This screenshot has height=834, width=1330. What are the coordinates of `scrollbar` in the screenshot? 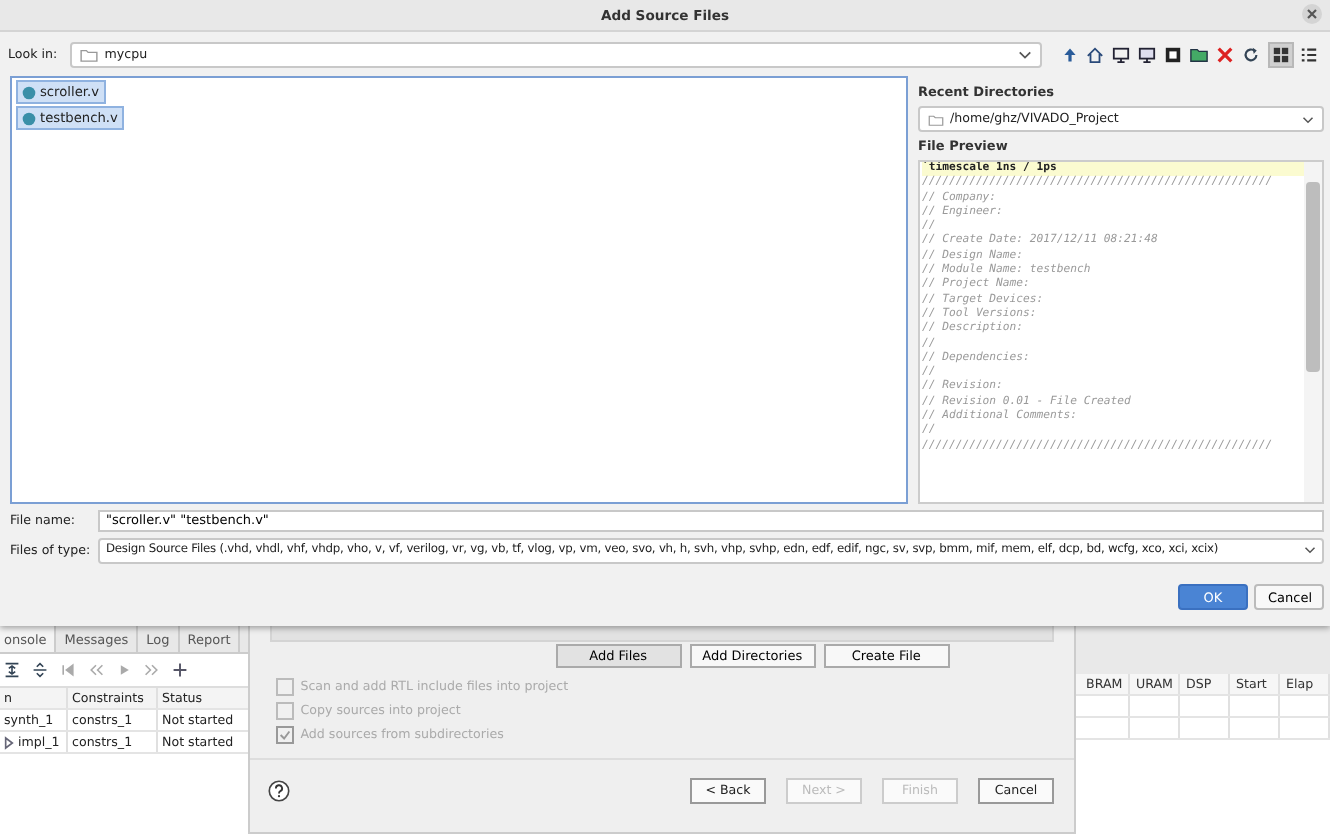 It's located at (1313, 332).